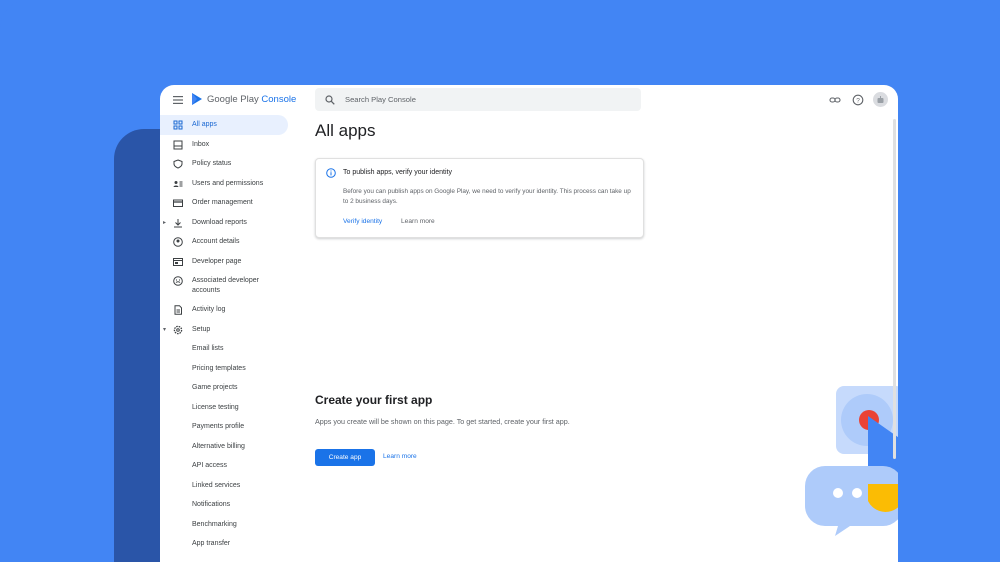 Image resolution: width=1000 pixels, height=562 pixels. I want to click on play-console-logo: Google Play Console, so click(243, 99).